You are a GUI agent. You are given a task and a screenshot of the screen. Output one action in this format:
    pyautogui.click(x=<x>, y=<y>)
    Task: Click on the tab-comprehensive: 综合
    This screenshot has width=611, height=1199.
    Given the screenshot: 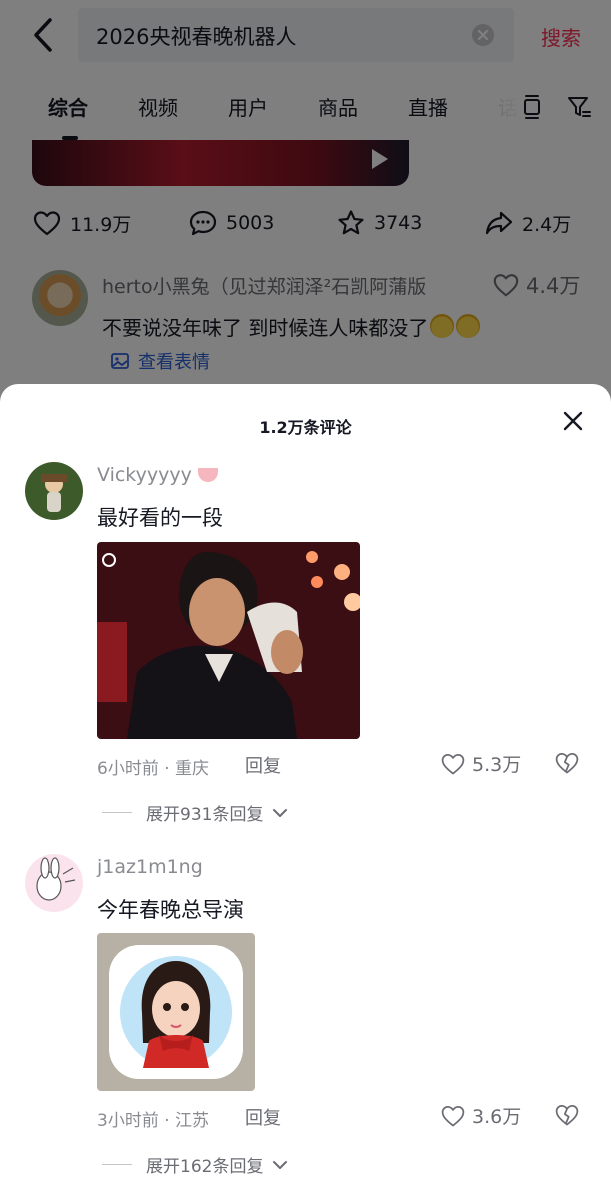 What is the action you would take?
    pyautogui.click(x=68, y=106)
    